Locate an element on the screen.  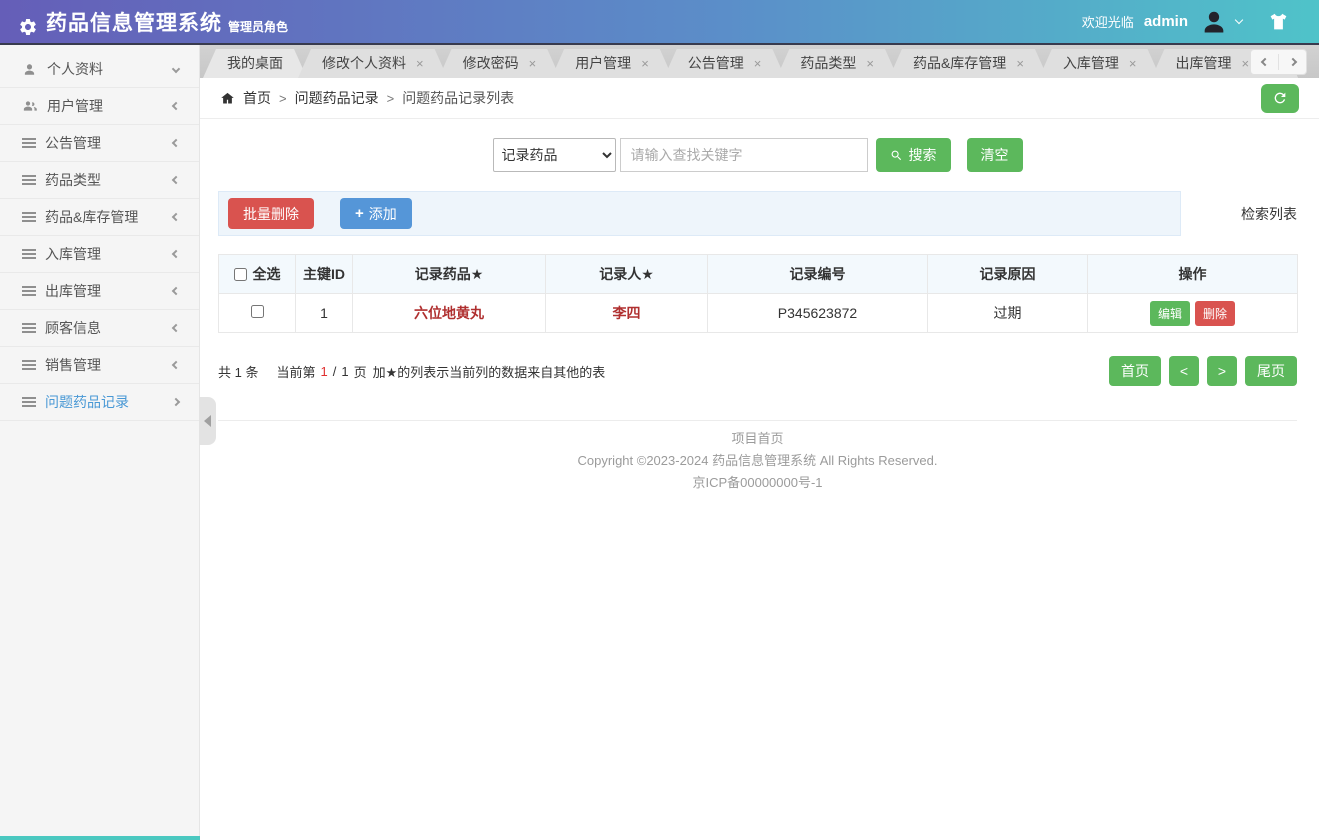
batch-delete-button: 批量删除 is located at coordinates (271, 213).